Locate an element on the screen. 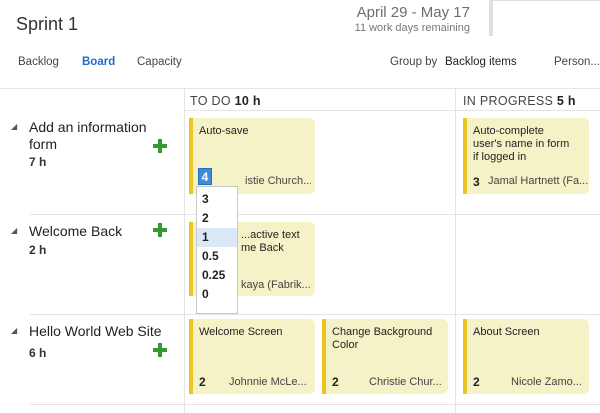 The image size is (600, 413). card-title-line: if logged in is located at coordinates (500, 157).